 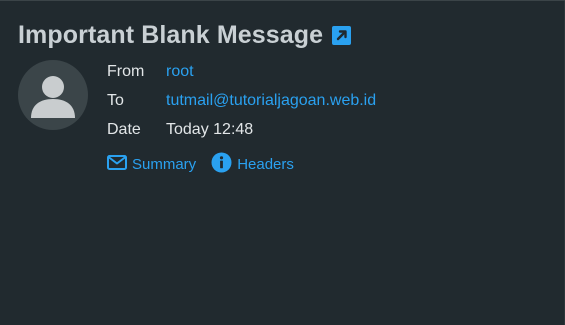 I want to click on message-header: Important Blank Message, so click(x=185, y=35).